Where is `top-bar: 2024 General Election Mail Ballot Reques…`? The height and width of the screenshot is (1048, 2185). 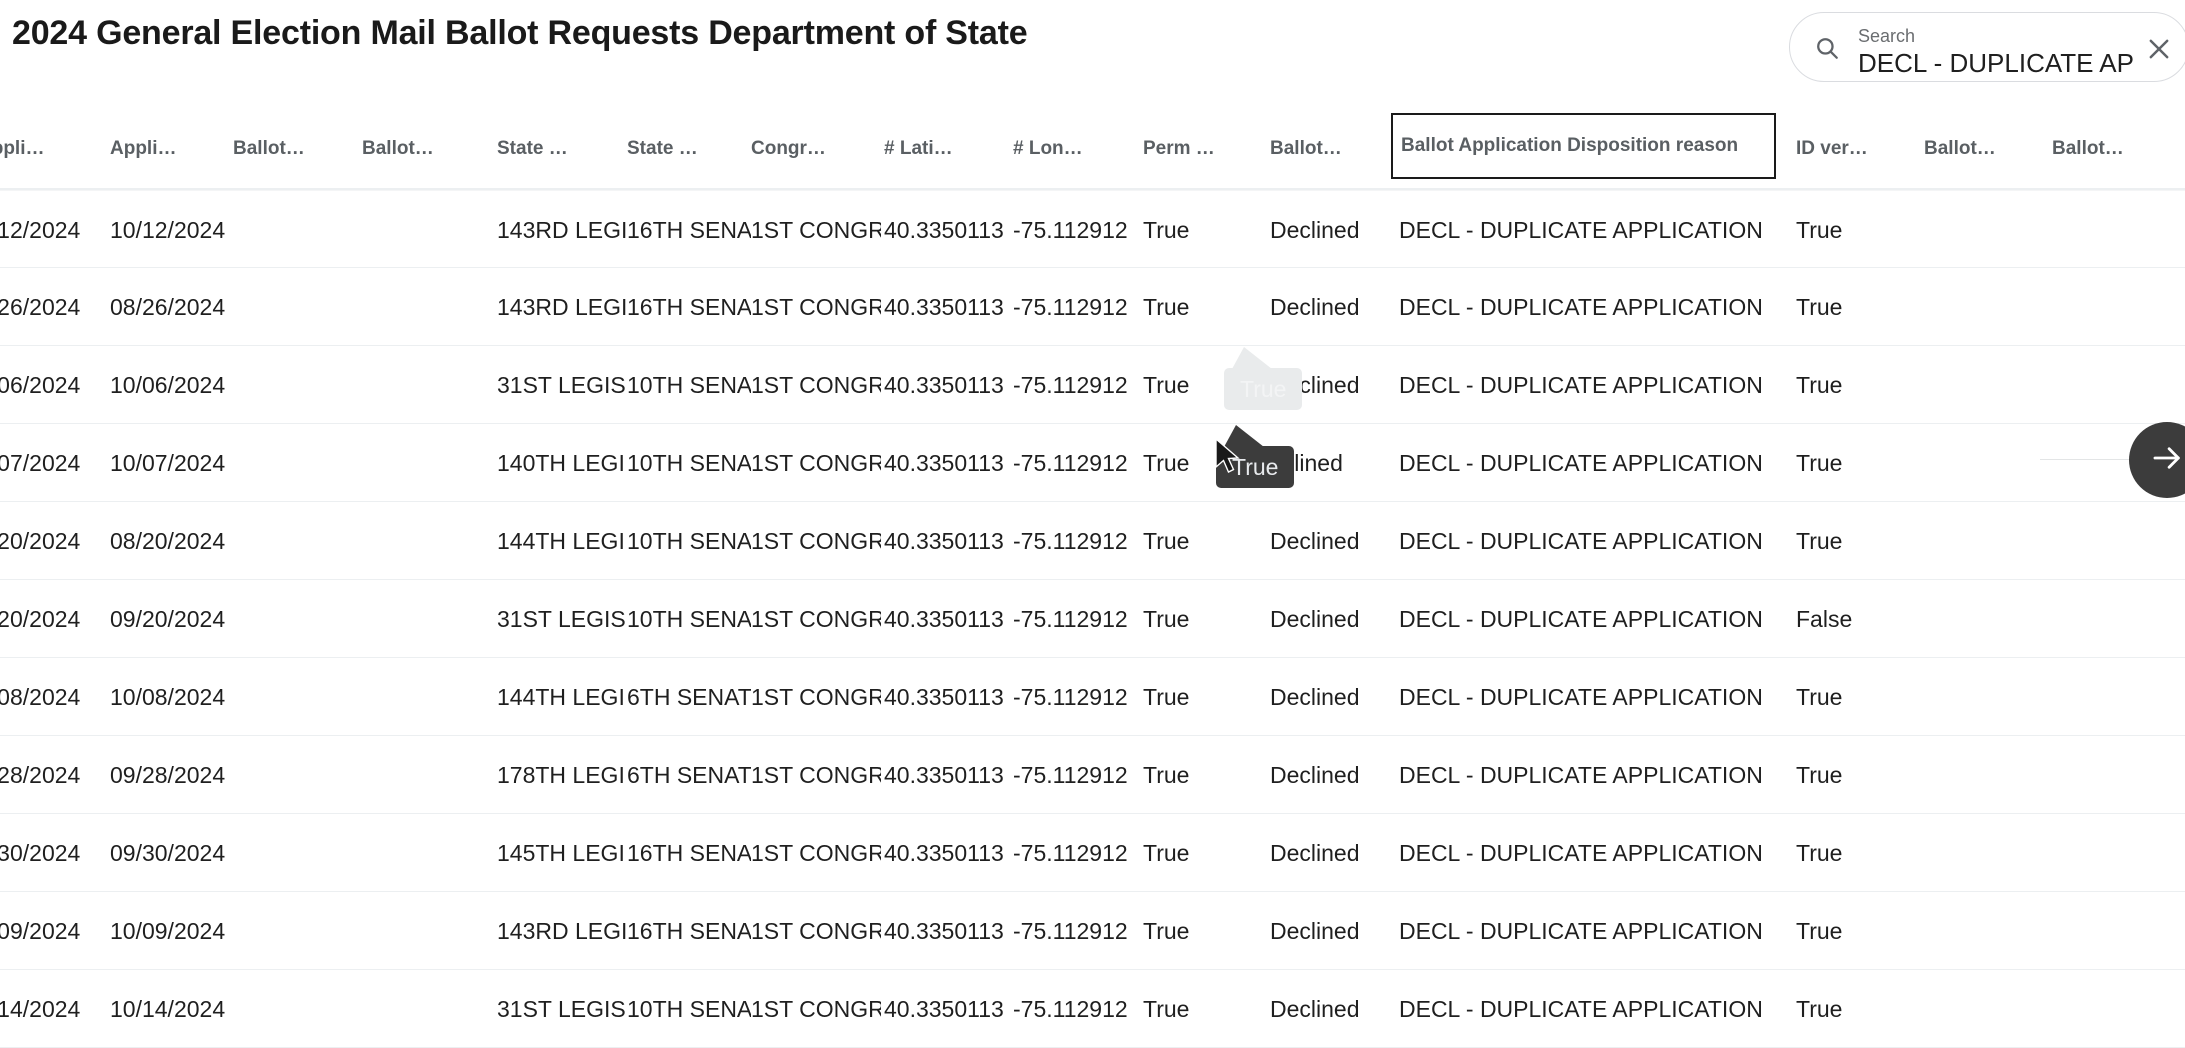
top-bar: 2024 General Election Mail Ballot Reques… is located at coordinates (1092, 54).